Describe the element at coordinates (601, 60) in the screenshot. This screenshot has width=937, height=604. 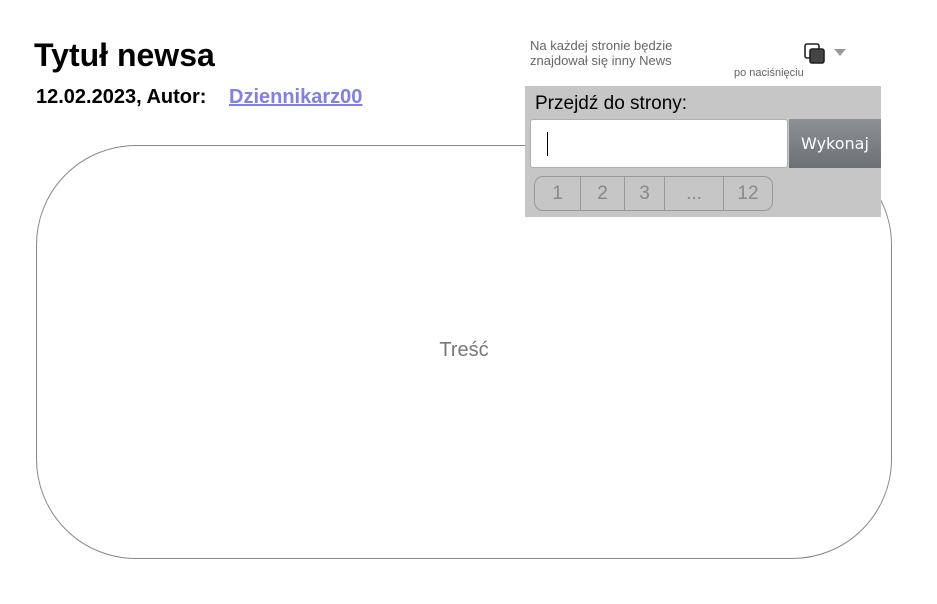
I see `annotation-line-2: znajdował się inny News` at that location.